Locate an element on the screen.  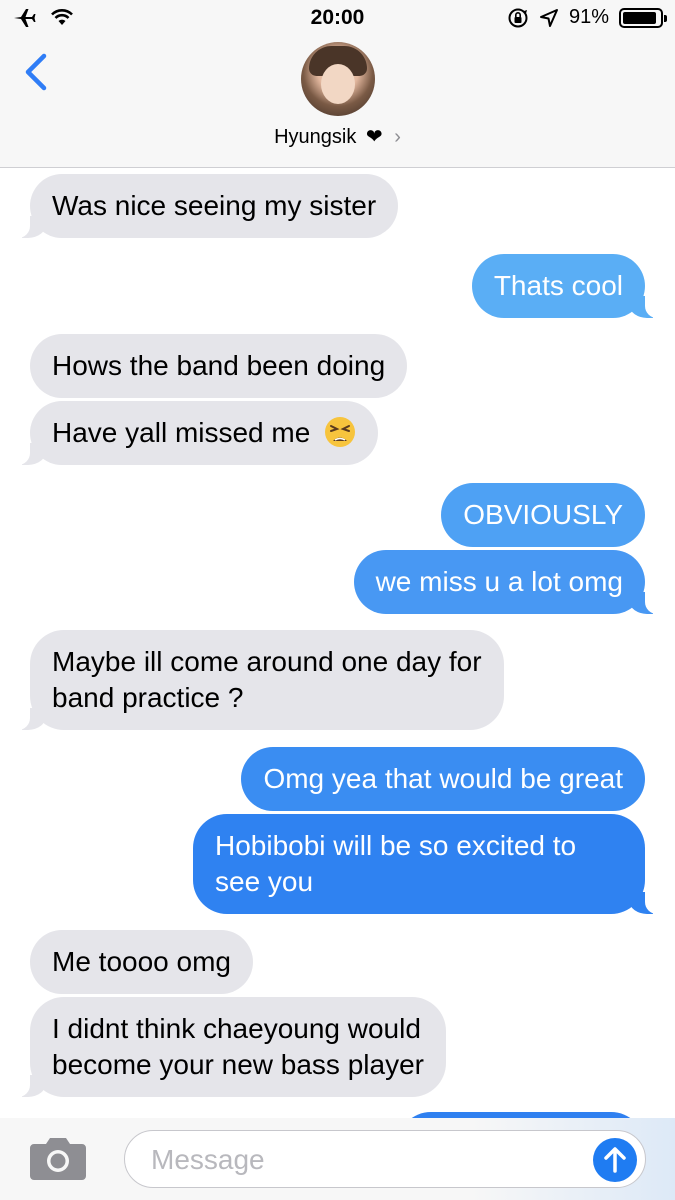
message-text: OBVIOUSLY is located at coordinates (543, 514).